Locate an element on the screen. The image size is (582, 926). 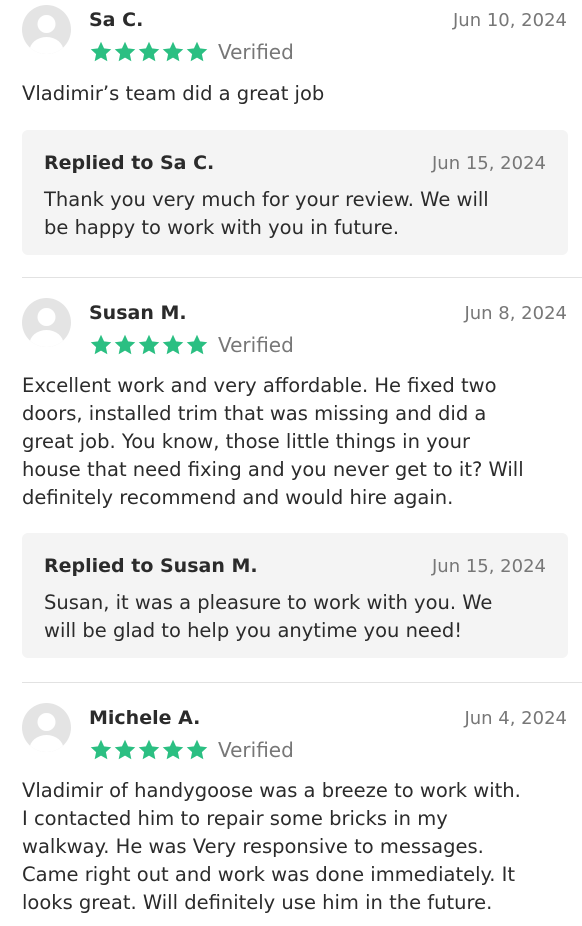
review-text: Vladimir’s team did a great job is located at coordinates (173, 93).